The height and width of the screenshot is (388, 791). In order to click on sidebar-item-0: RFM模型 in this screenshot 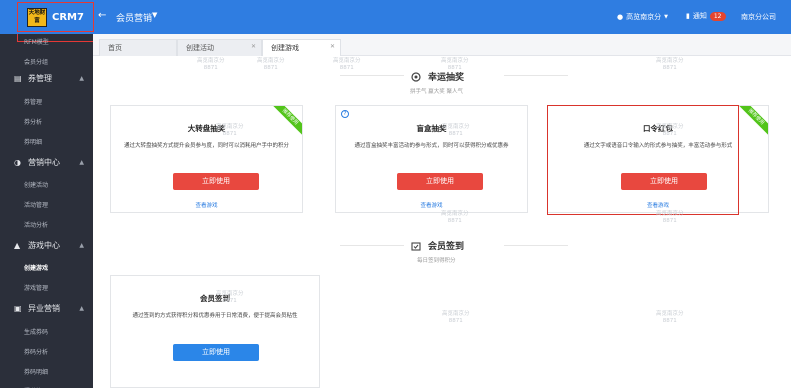, I will do `click(36, 41)`.